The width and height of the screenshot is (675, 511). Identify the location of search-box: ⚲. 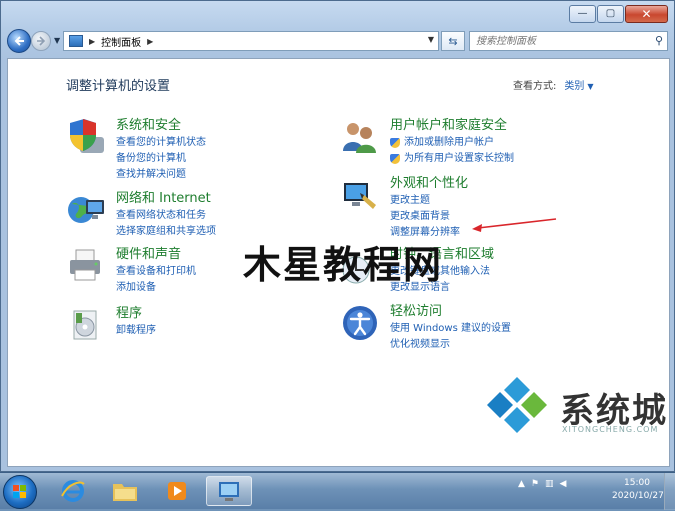
(568, 41).